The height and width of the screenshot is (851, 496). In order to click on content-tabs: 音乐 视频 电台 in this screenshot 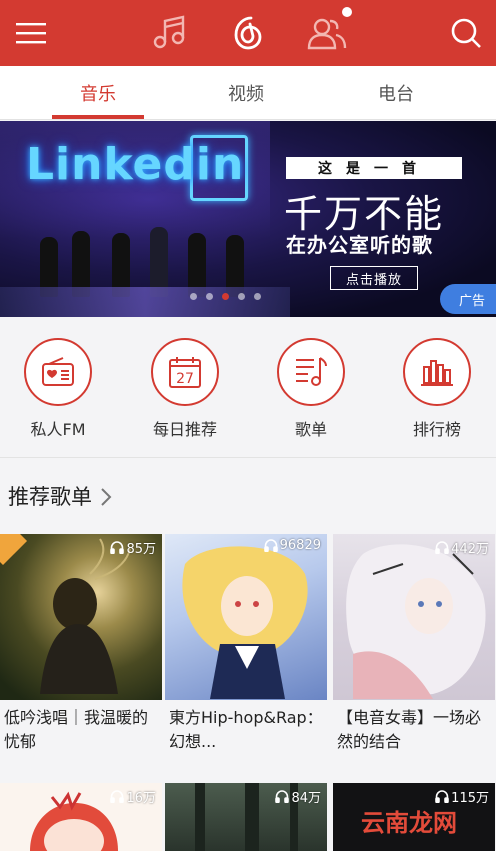, I will do `click(248, 93)`.